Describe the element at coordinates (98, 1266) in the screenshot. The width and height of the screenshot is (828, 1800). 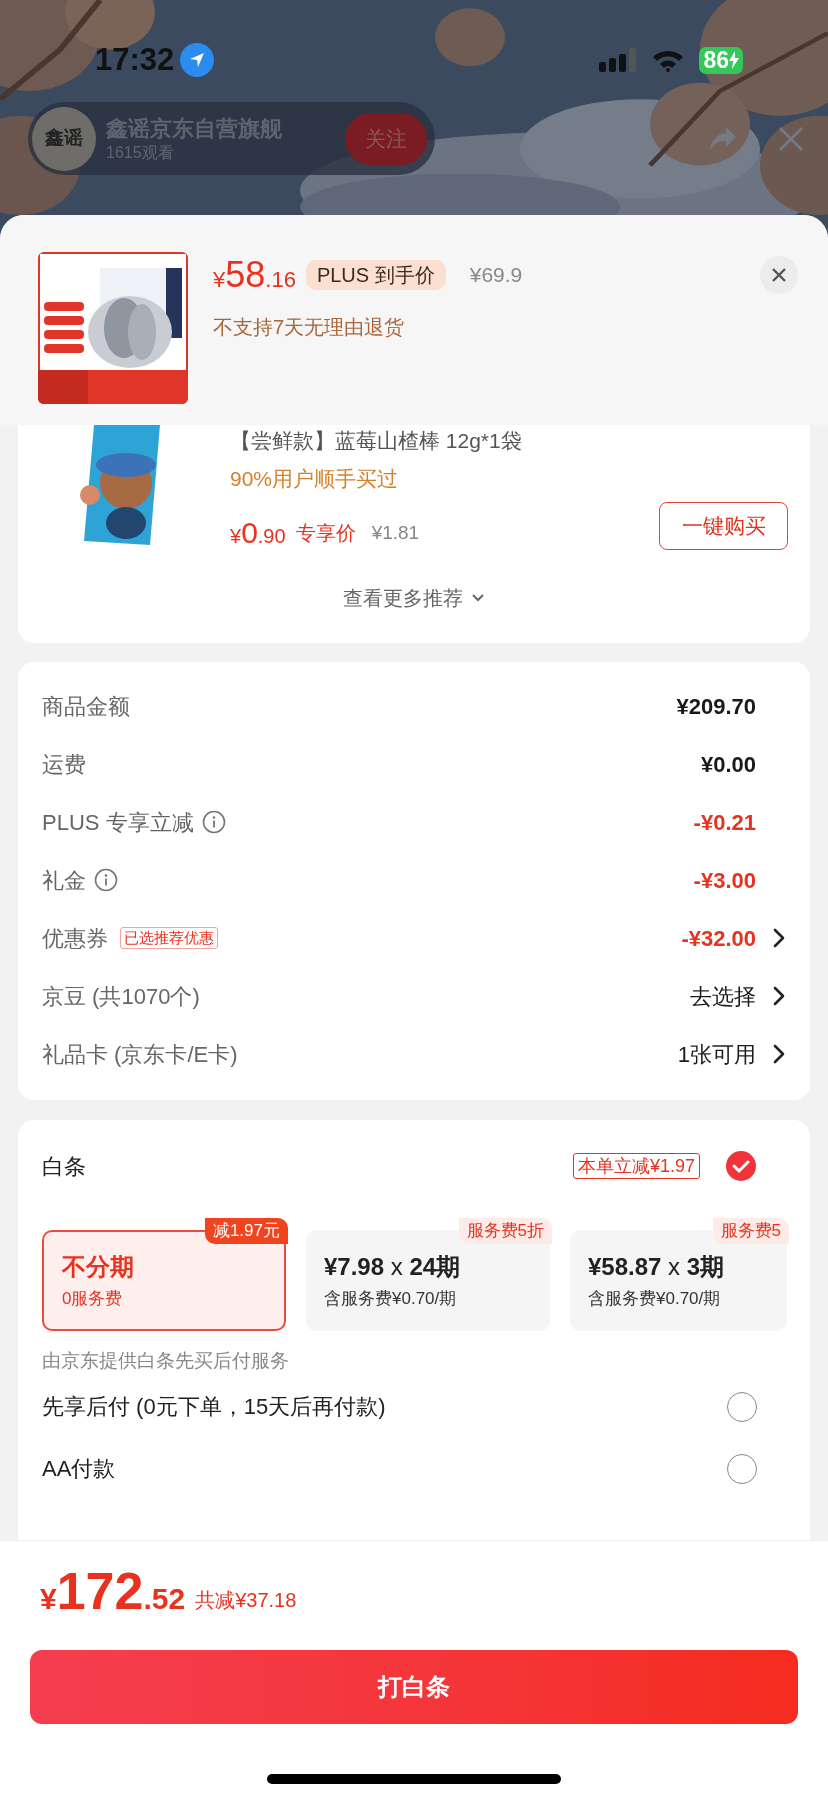
I see `plan-title: 不分期` at that location.